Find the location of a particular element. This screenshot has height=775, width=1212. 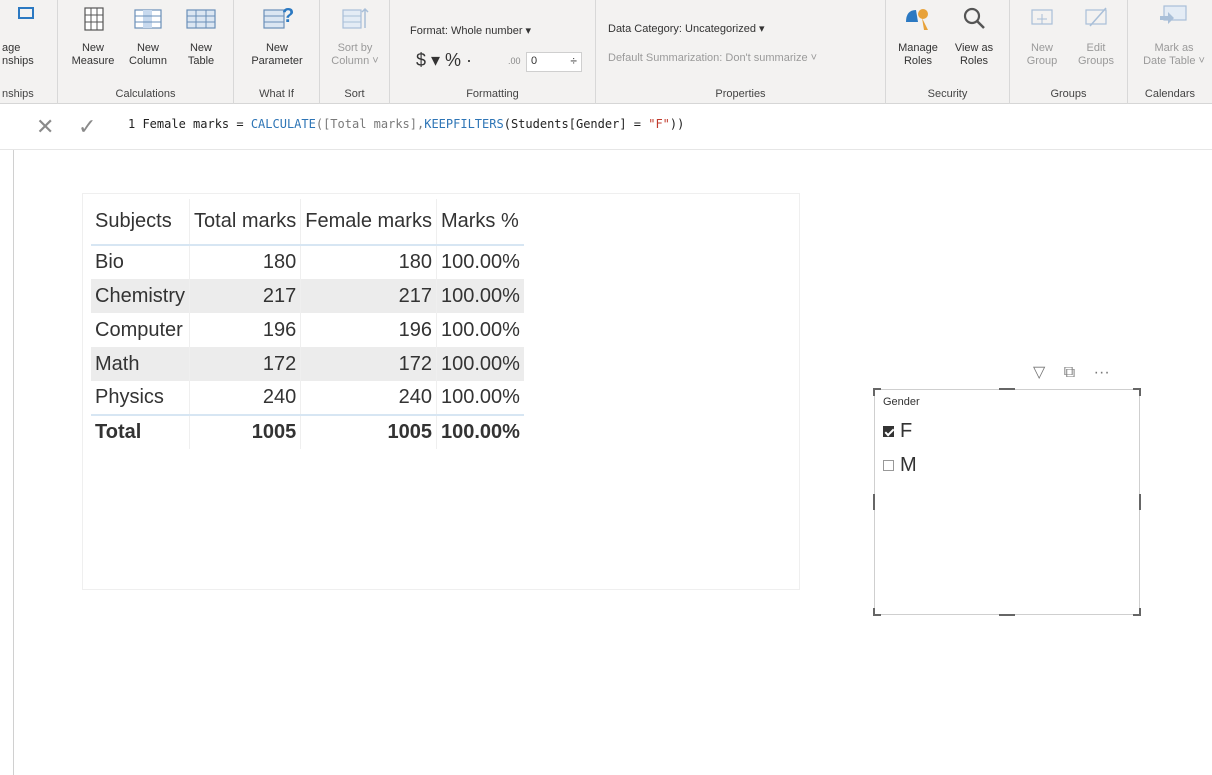

formula-arg-total: ([Total marks], is located at coordinates (370, 124).